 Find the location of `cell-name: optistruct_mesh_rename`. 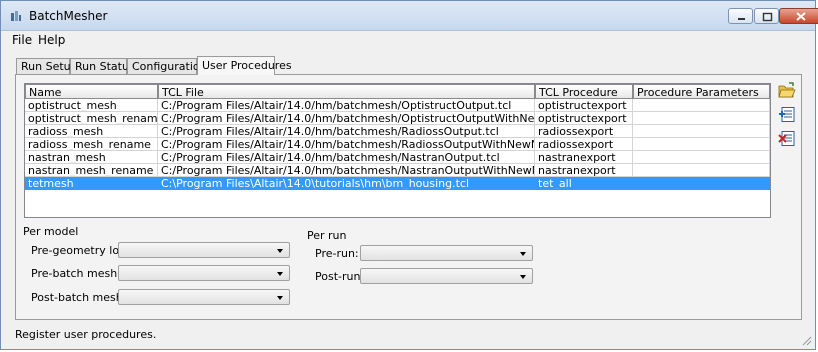

cell-name: optistruct_mesh_rename is located at coordinates (91, 118).